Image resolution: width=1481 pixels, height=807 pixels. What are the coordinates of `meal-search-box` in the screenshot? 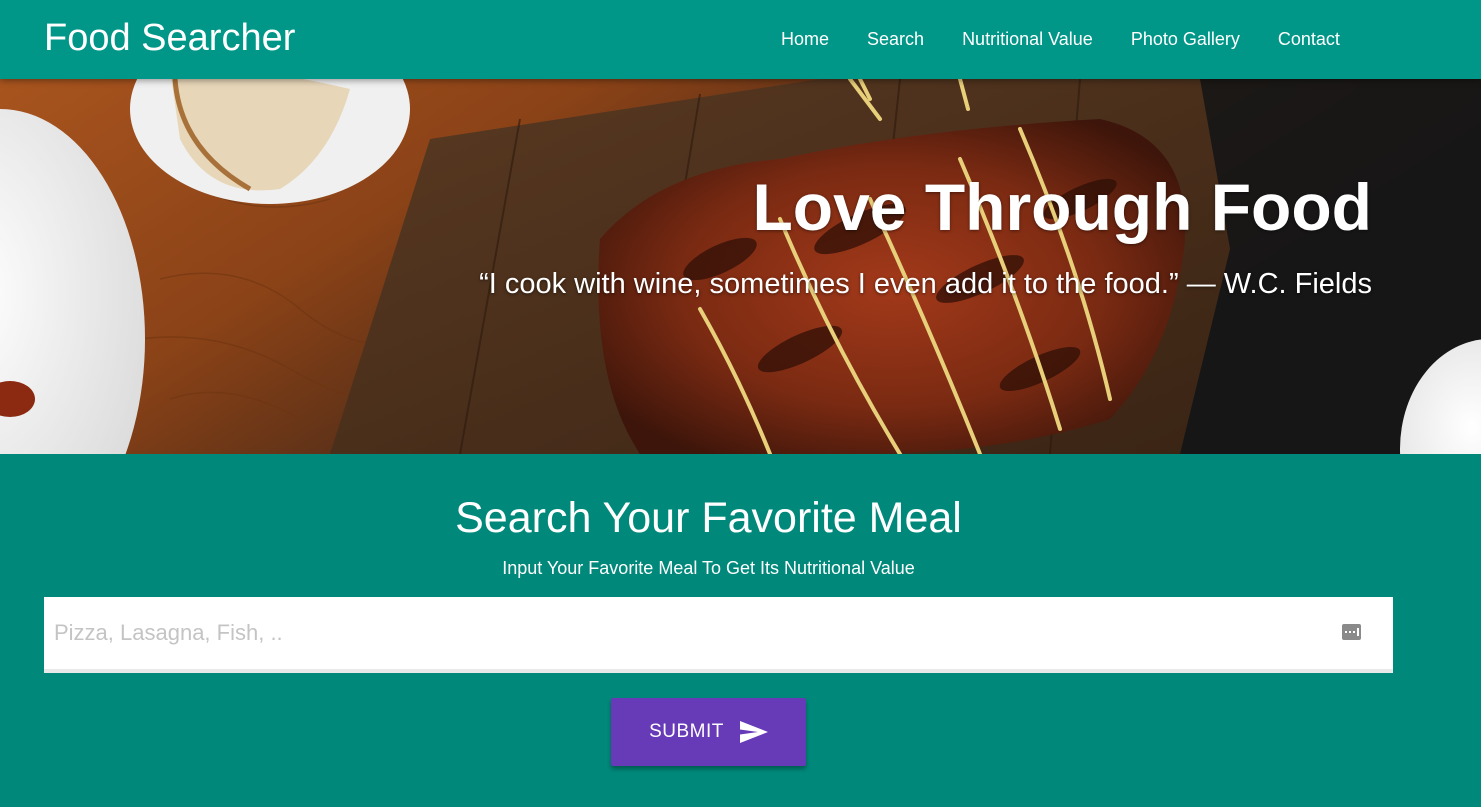 It's located at (718, 635).